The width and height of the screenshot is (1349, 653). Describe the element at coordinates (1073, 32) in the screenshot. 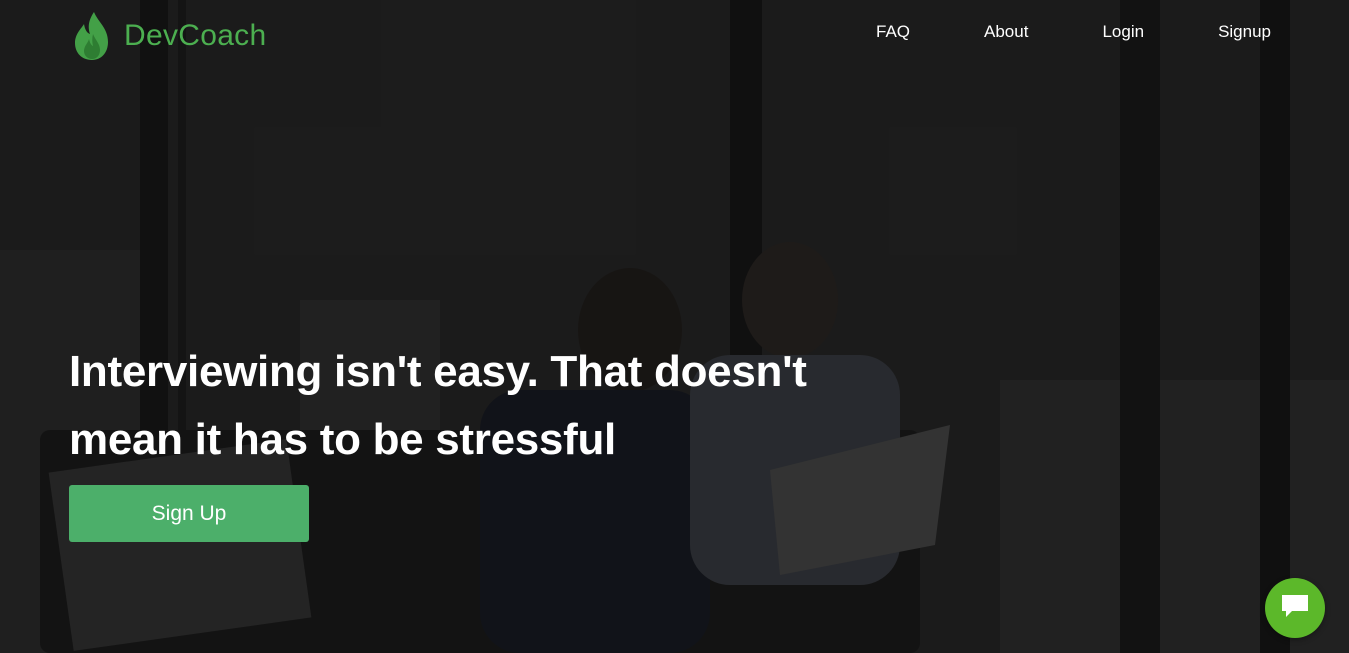

I see `nav-links: FAQ About Login Signup` at that location.